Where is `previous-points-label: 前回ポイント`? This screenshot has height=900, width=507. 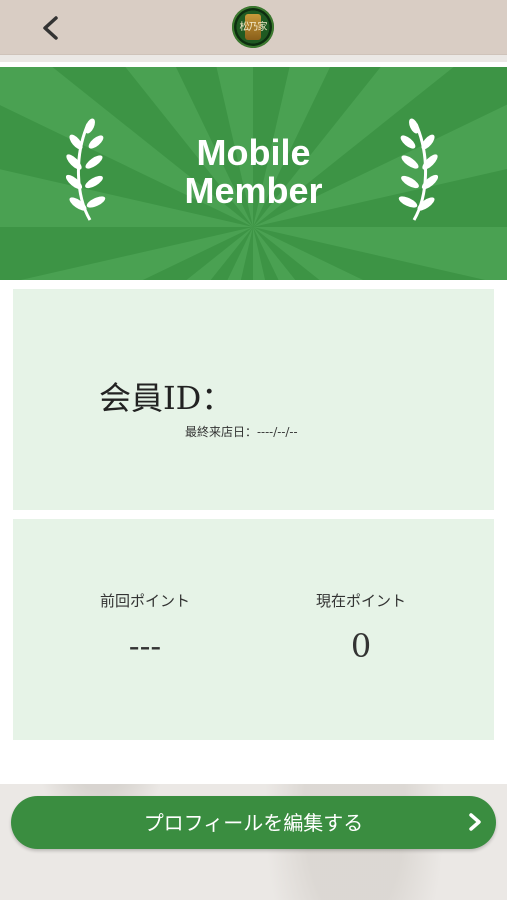
previous-points-label: 前回ポイント is located at coordinates (144, 601).